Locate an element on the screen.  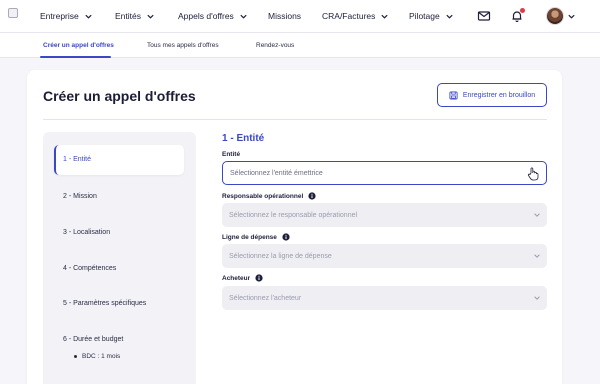
tab-tous-appels-offres: Tous mes appels d'offres is located at coordinates (183, 45).